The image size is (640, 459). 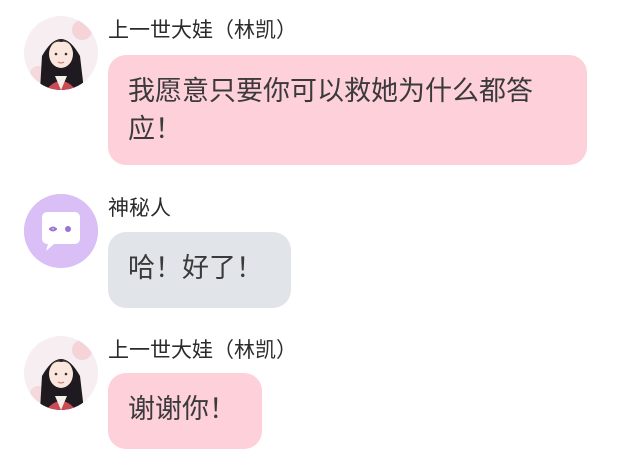 What do you see at coordinates (199, 270) in the screenshot?
I see `message-bubble: 哈！好了！` at bounding box center [199, 270].